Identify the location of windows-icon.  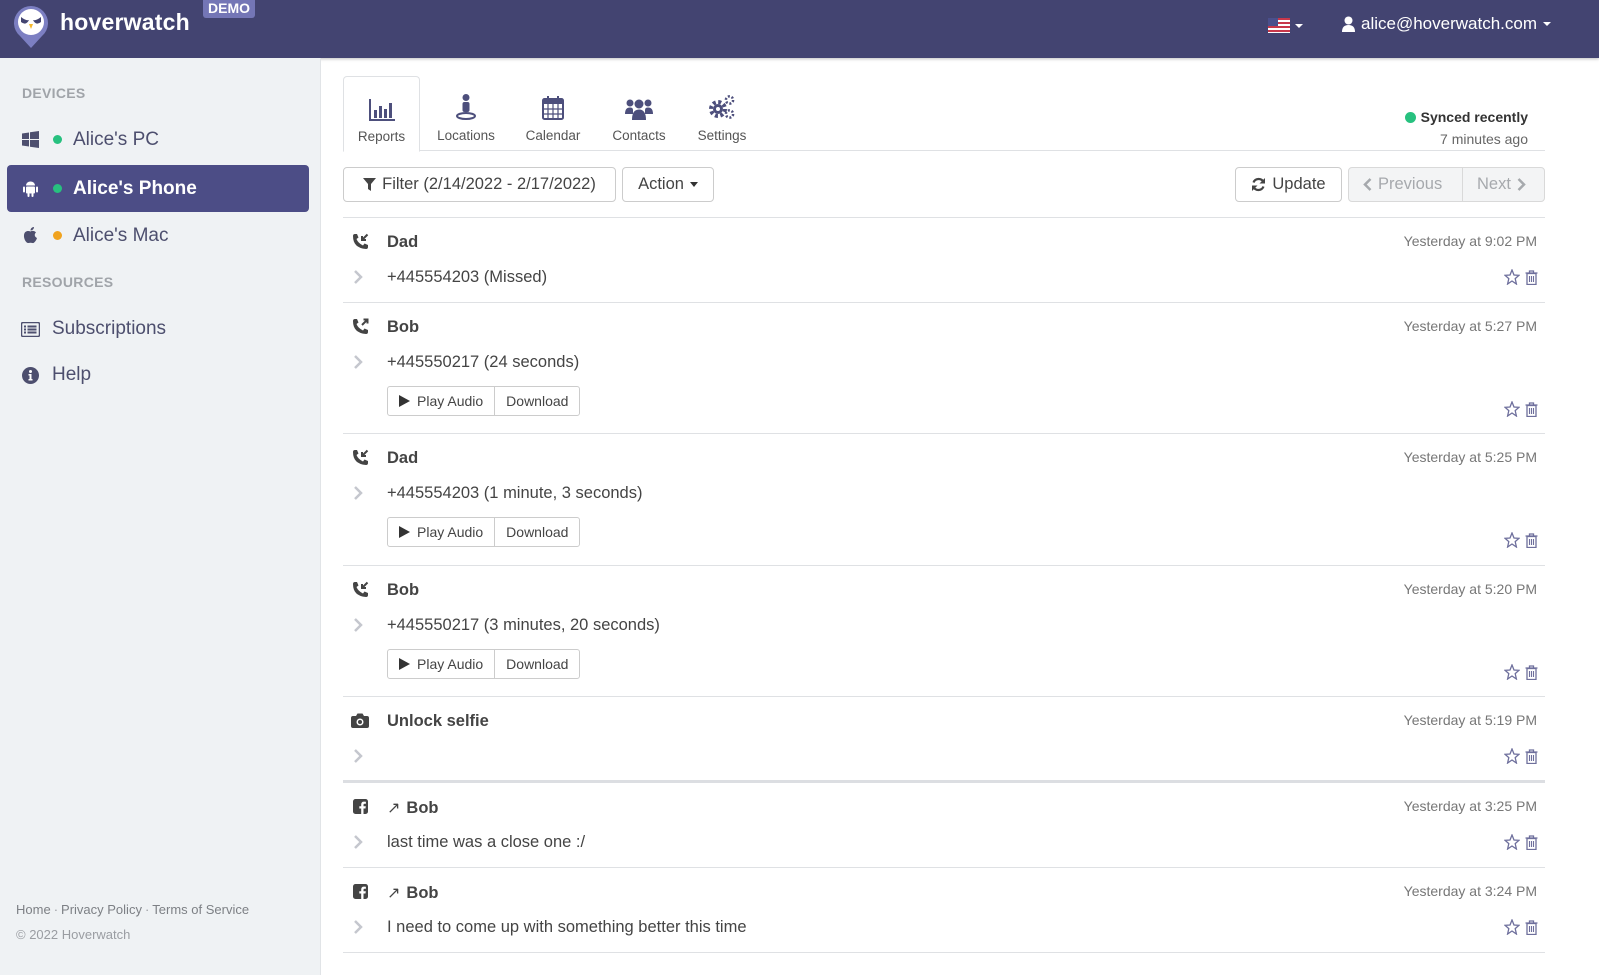
(30, 140).